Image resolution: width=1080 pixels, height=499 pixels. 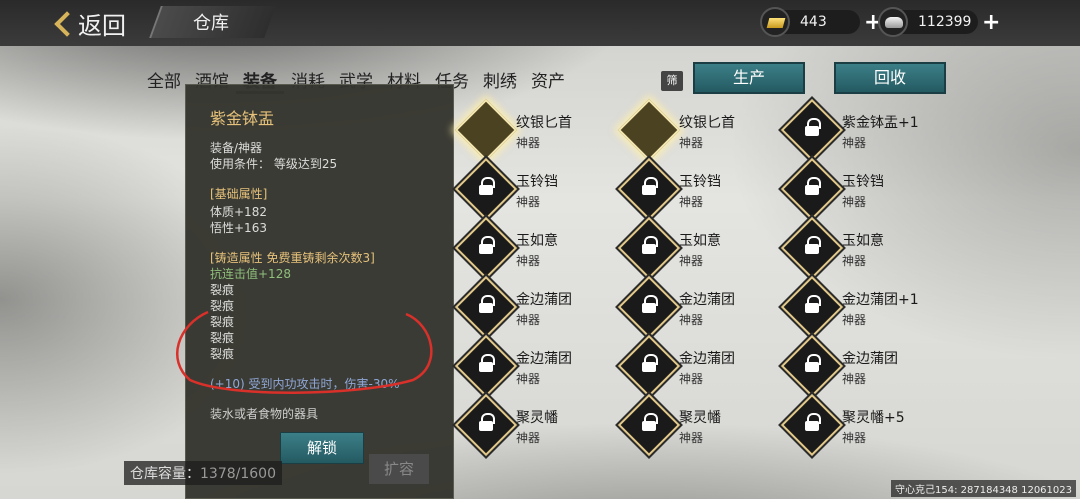 What do you see at coordinates (238, 228) in the screenshot?
I see `base-stat: 悟性+163` at bounding box center [238, 228].